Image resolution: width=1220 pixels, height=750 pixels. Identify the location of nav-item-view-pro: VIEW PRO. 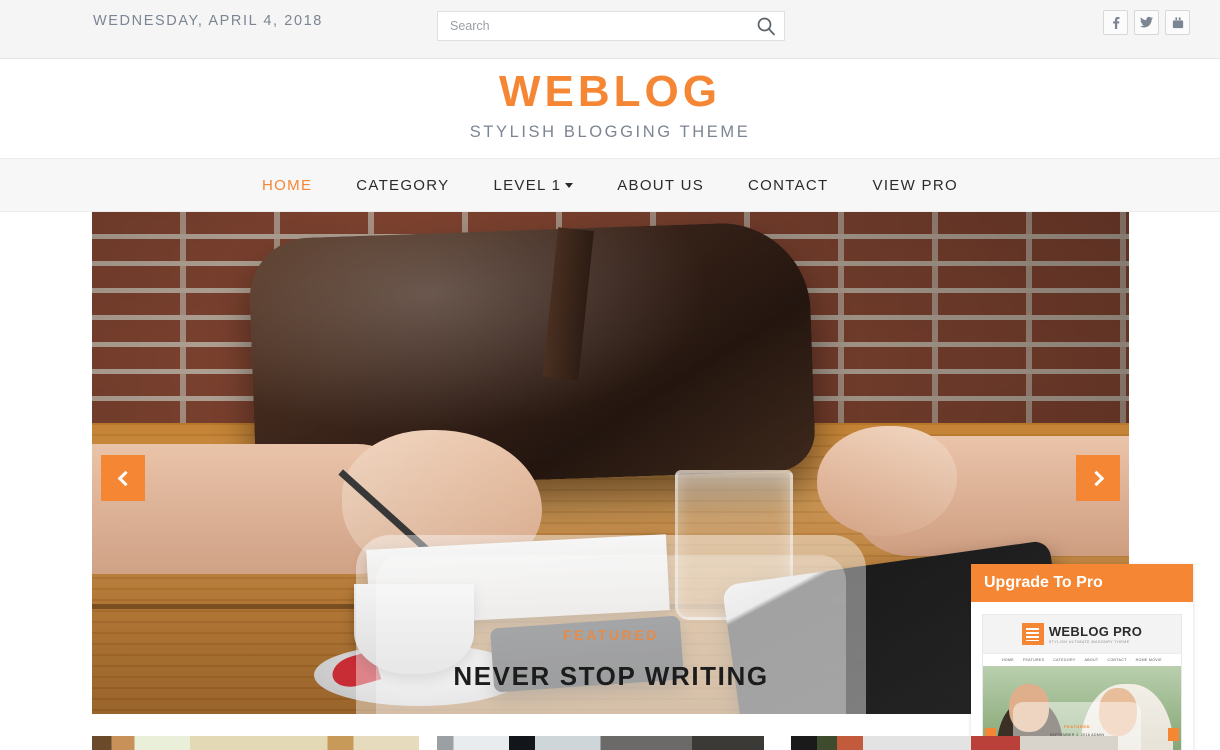
(915, 185).